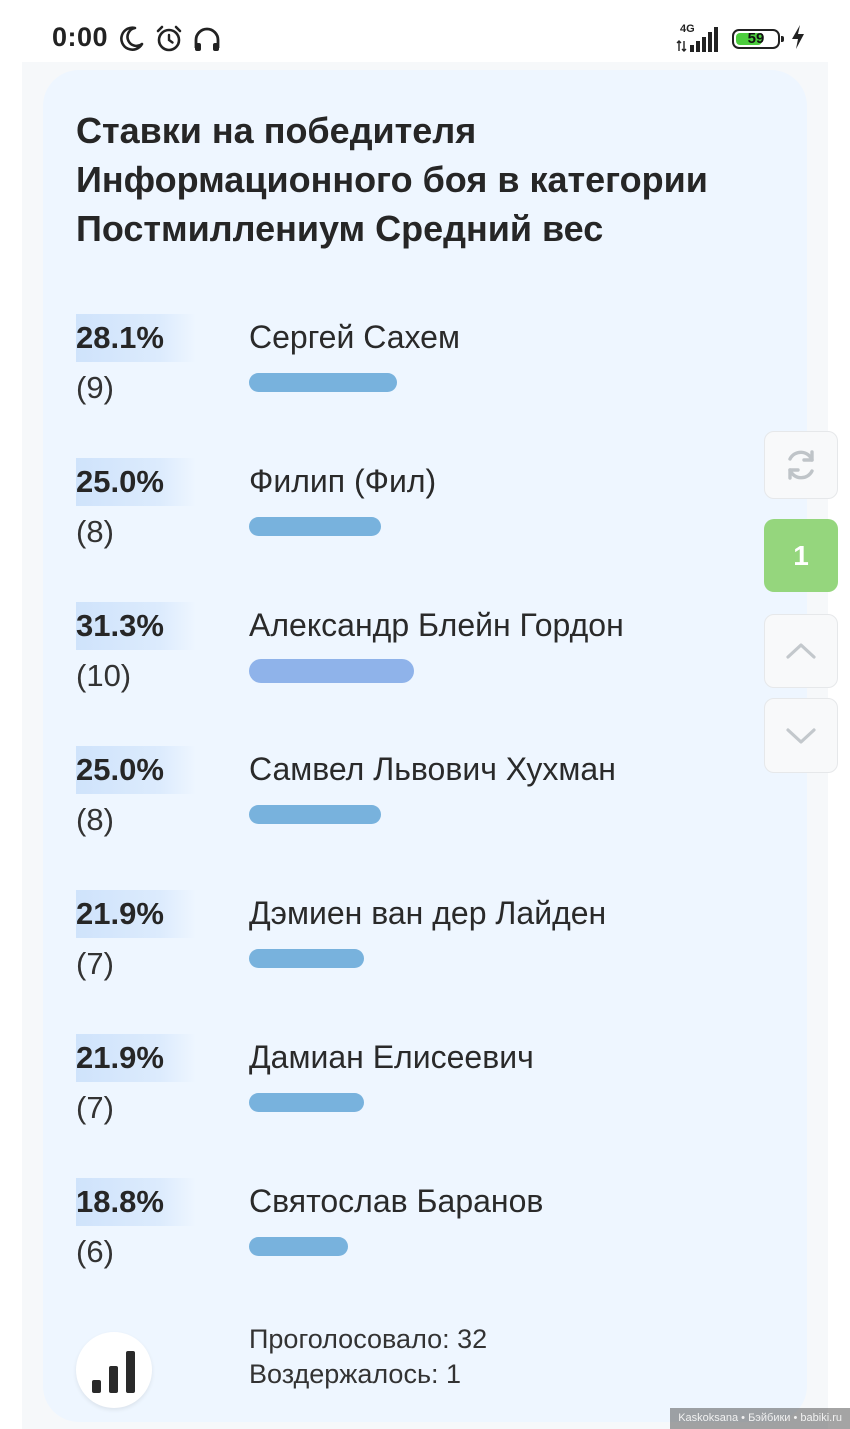 The width and height of the screenshot is (850, 1429). I want to click on battery-icon: 59, so click(758, 39).